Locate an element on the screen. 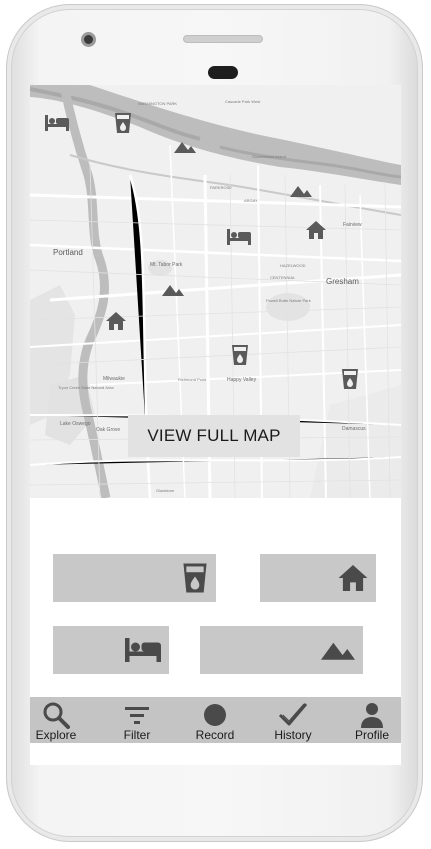  top-speaker-grille is located at coordinates (223, 39).